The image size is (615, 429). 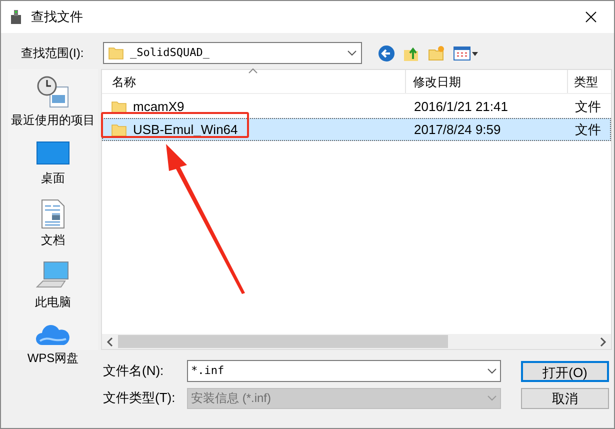 I want to click on cloud-icon, so click(x=53, y=335).